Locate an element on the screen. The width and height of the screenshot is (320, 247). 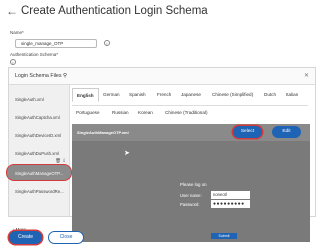
page-header: ← Create Authentication Login Schema is located at coordinates (107, 11).